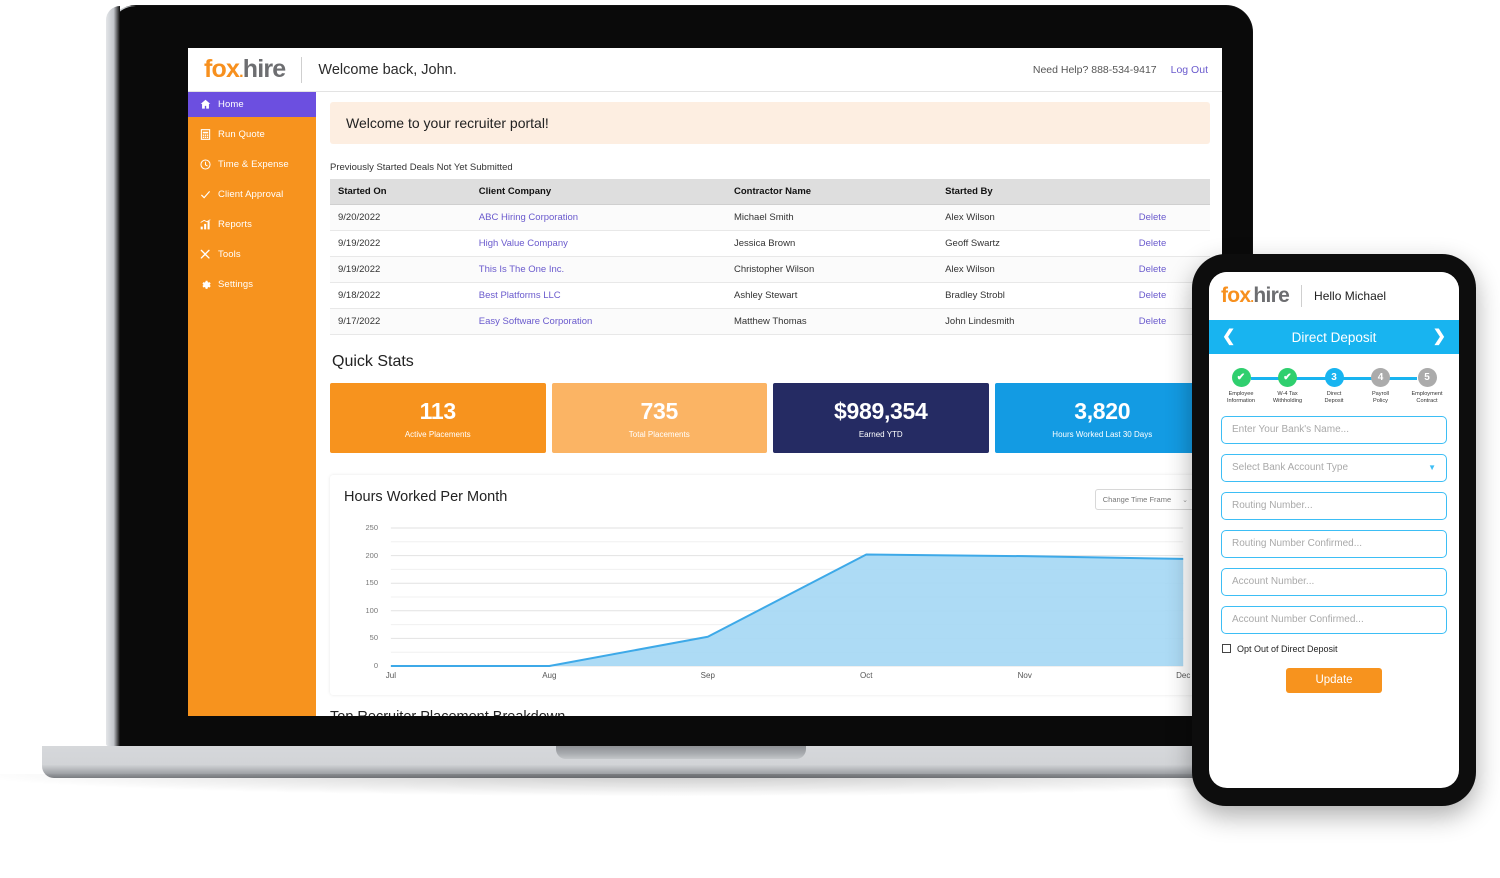  I want to click on sidebar-label-run-quote: Run Quote, so click(241, 134).